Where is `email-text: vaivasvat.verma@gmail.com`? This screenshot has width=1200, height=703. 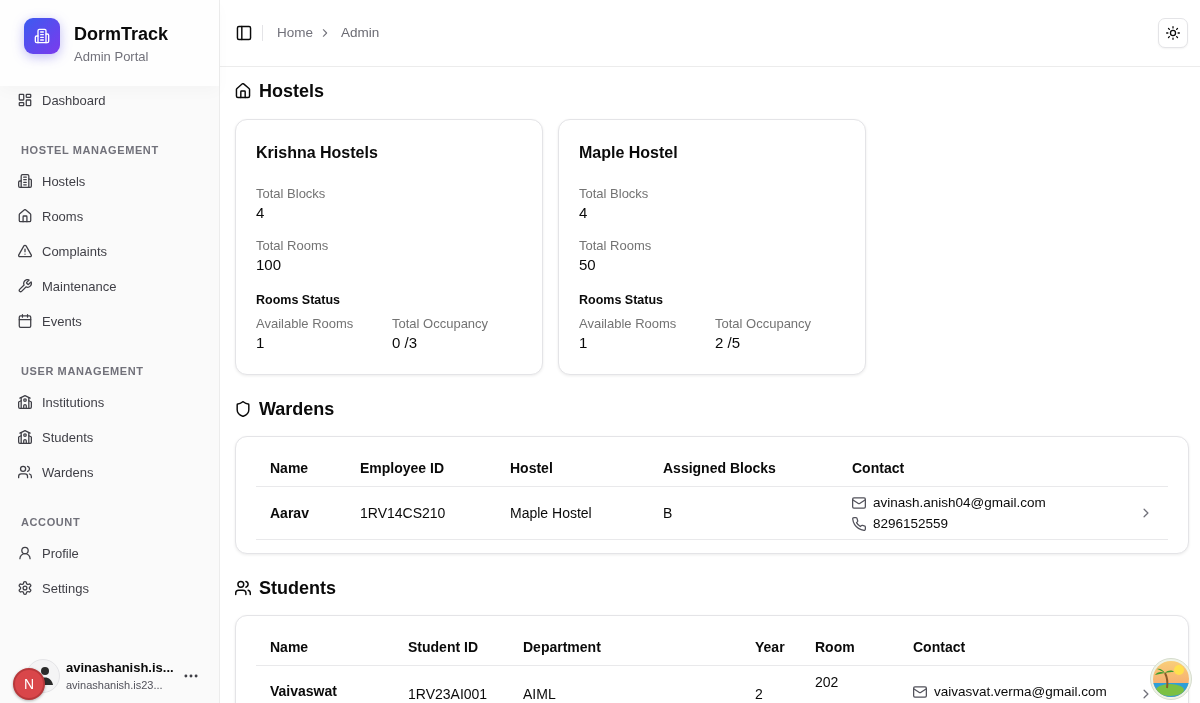 email-text: vaivasvat.verma@gmail.com is located at coordinates (1020, 692).